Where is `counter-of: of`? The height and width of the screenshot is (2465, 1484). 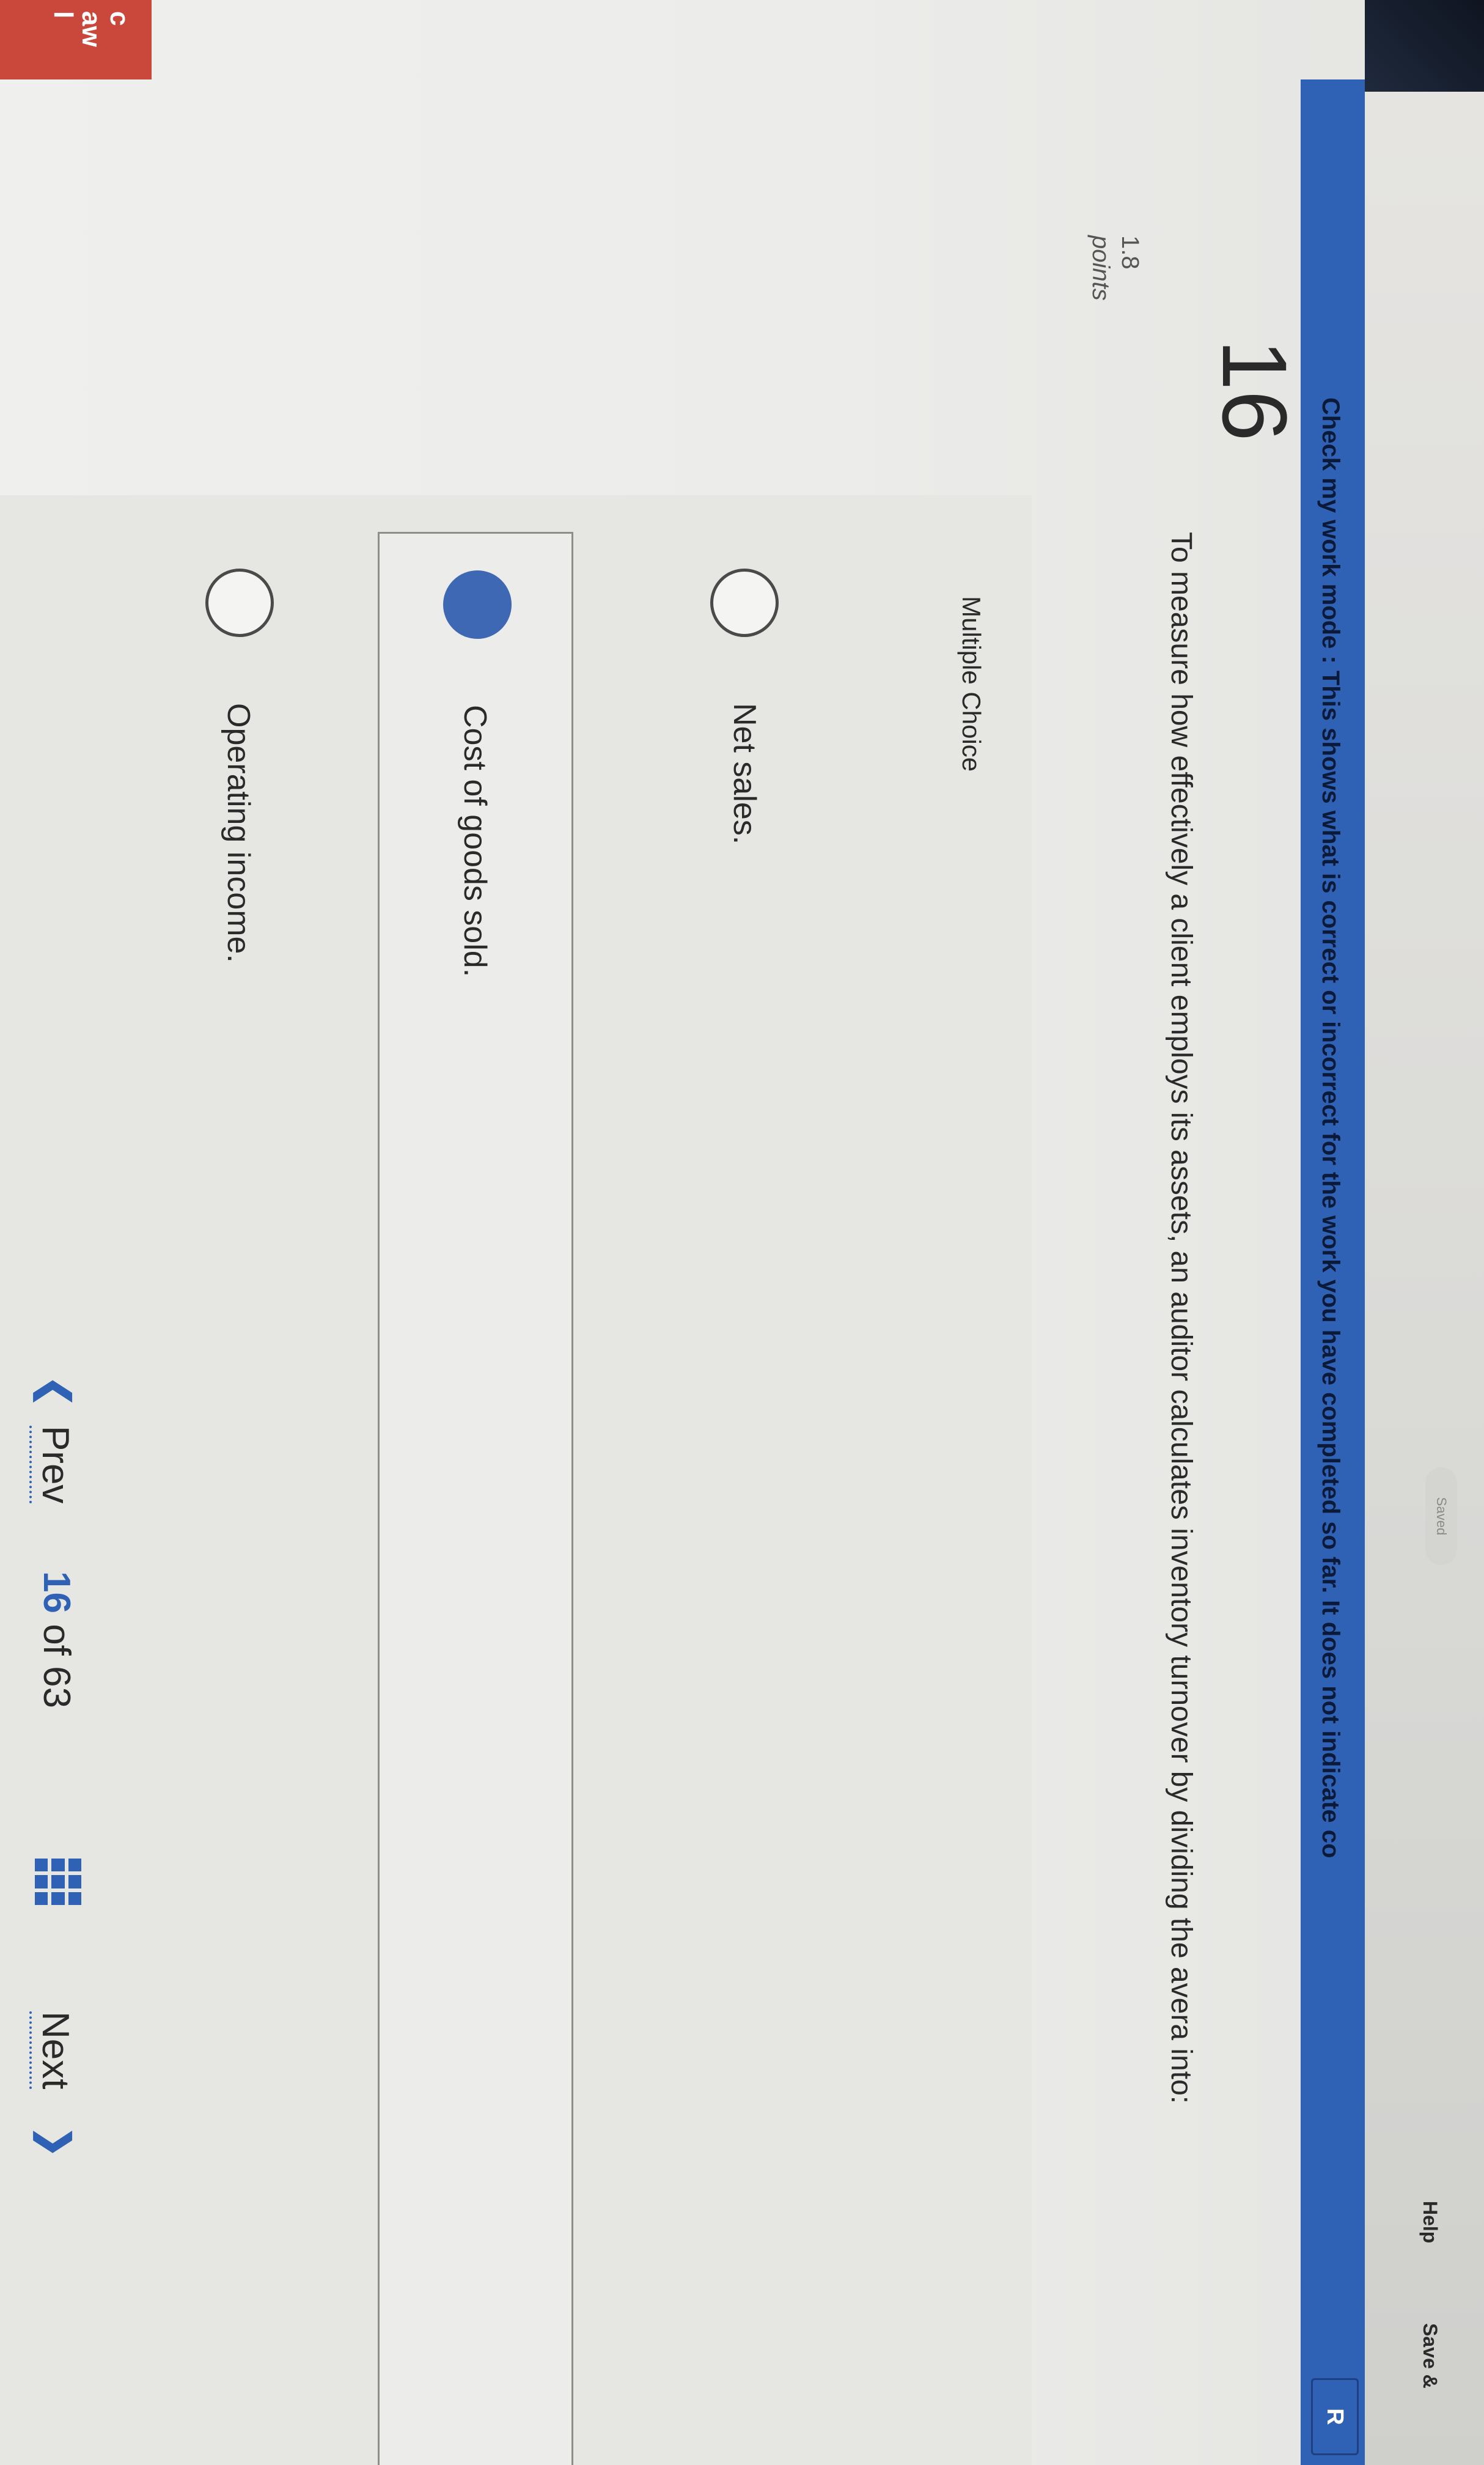 counter-of: of is located at coordinates (56, 1640).